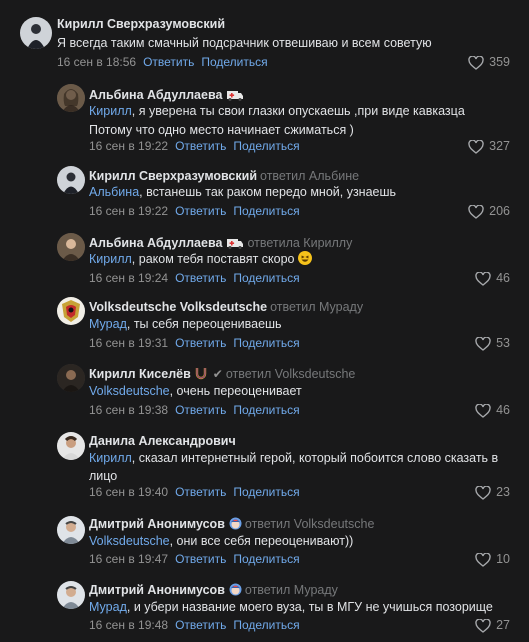 Image resolution: width=529 pixels, height=642 pixels. Describe the element at coordinates (492, 625) in the screenshot. I see `like-button: 27` at that location.